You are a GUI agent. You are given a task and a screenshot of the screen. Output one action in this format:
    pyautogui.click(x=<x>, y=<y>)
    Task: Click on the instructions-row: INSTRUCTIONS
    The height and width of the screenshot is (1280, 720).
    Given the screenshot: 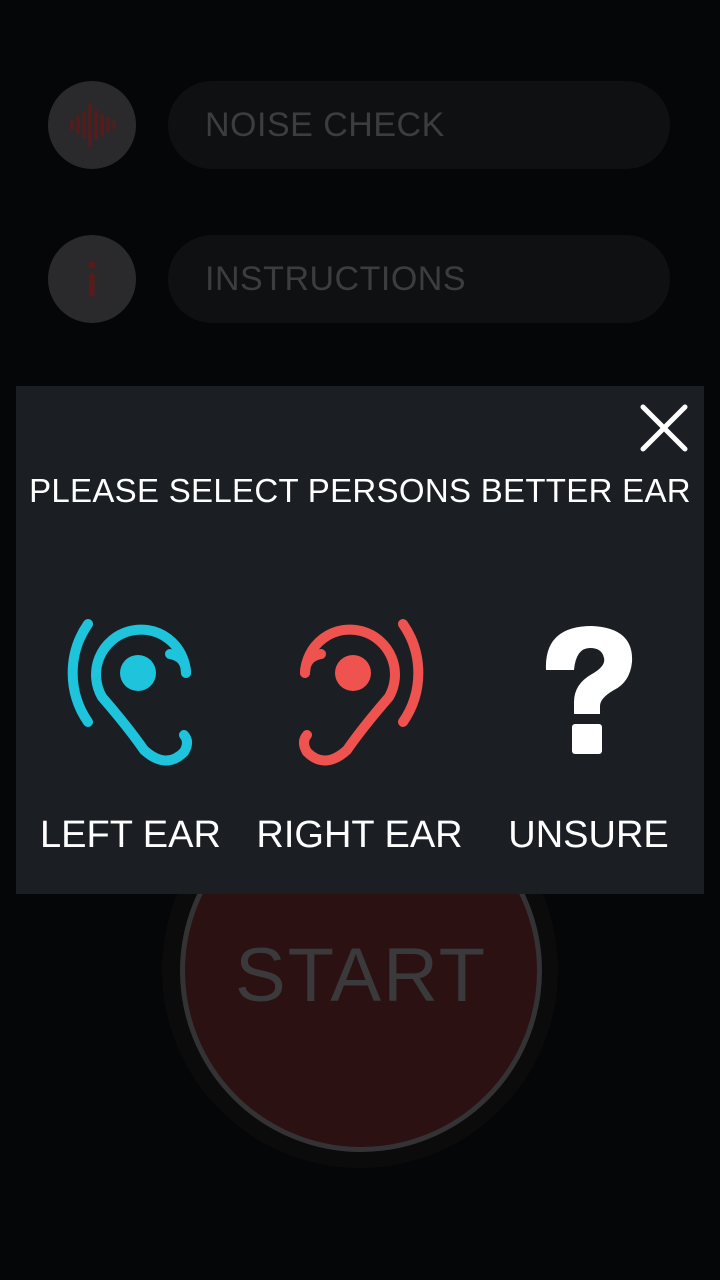 What is the action you would take?
    pyautogui.click(x=360, y=280)
    